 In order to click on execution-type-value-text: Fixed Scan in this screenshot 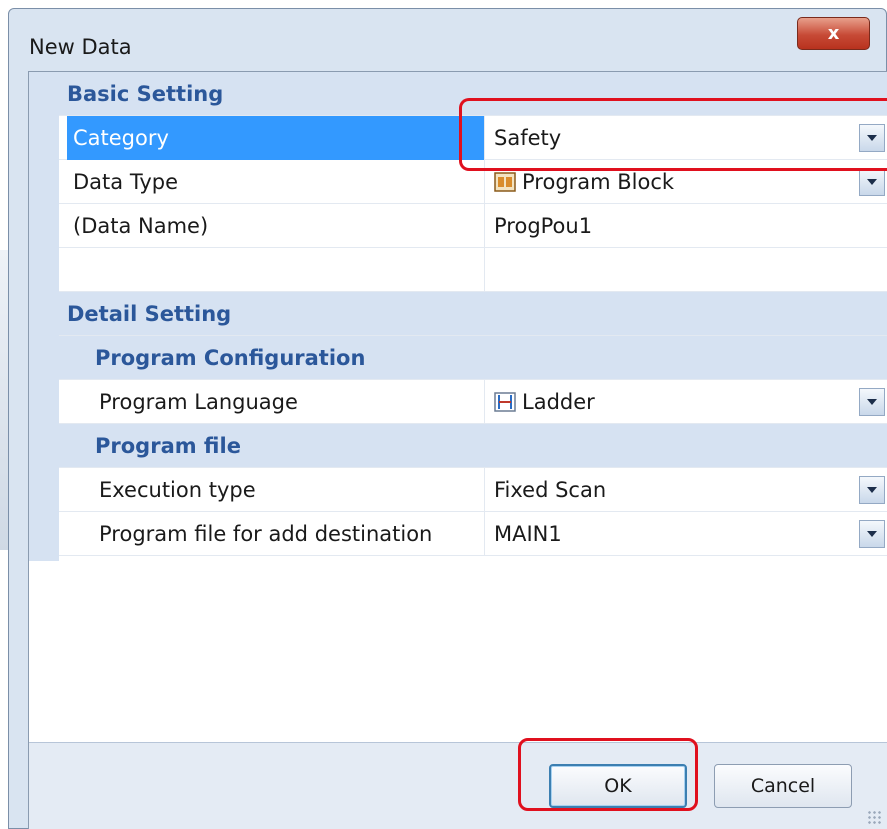, I will do `click(550, 490)`.